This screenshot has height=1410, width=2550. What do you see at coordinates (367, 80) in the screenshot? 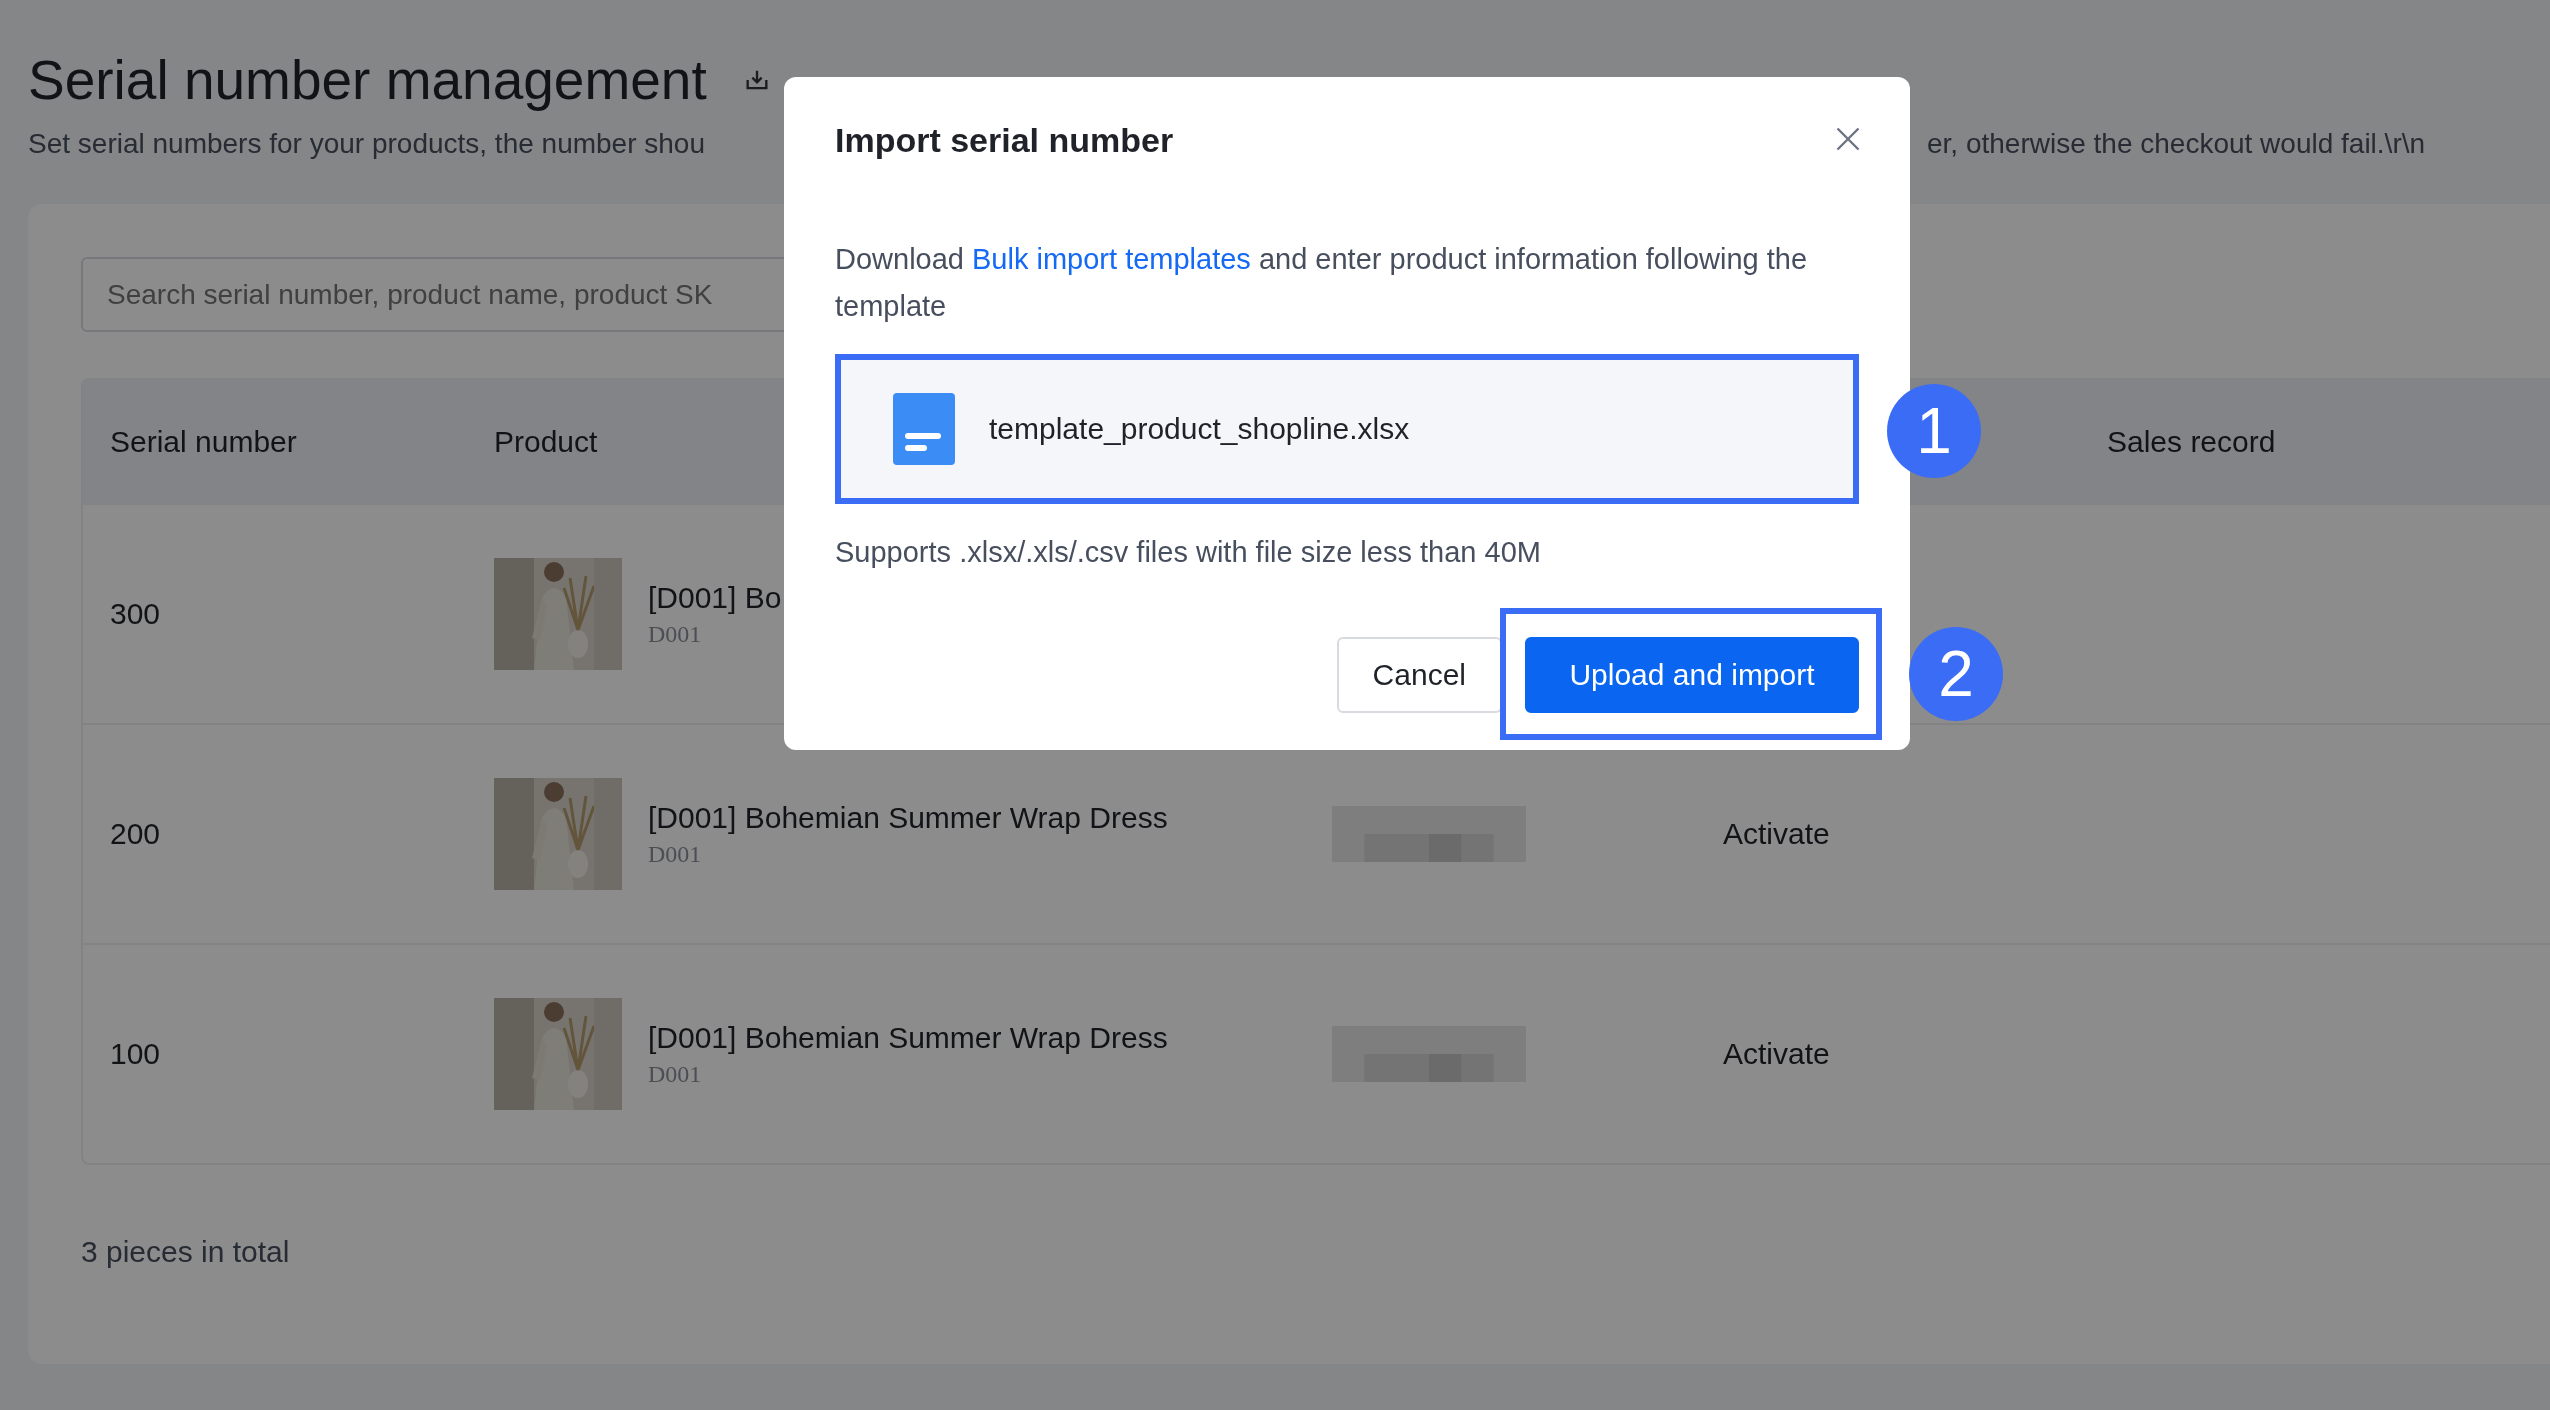
I see `page-title: Serial number management` at bounding box center [367, 80].